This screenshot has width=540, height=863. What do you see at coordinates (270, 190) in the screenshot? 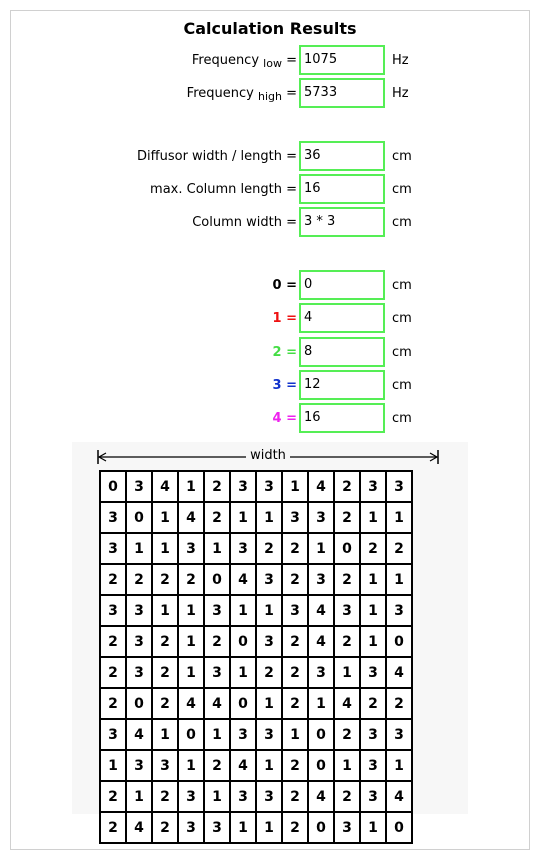
I see `column-length-row: max. Column length = 16 cm` at bounding box center [270, 190].